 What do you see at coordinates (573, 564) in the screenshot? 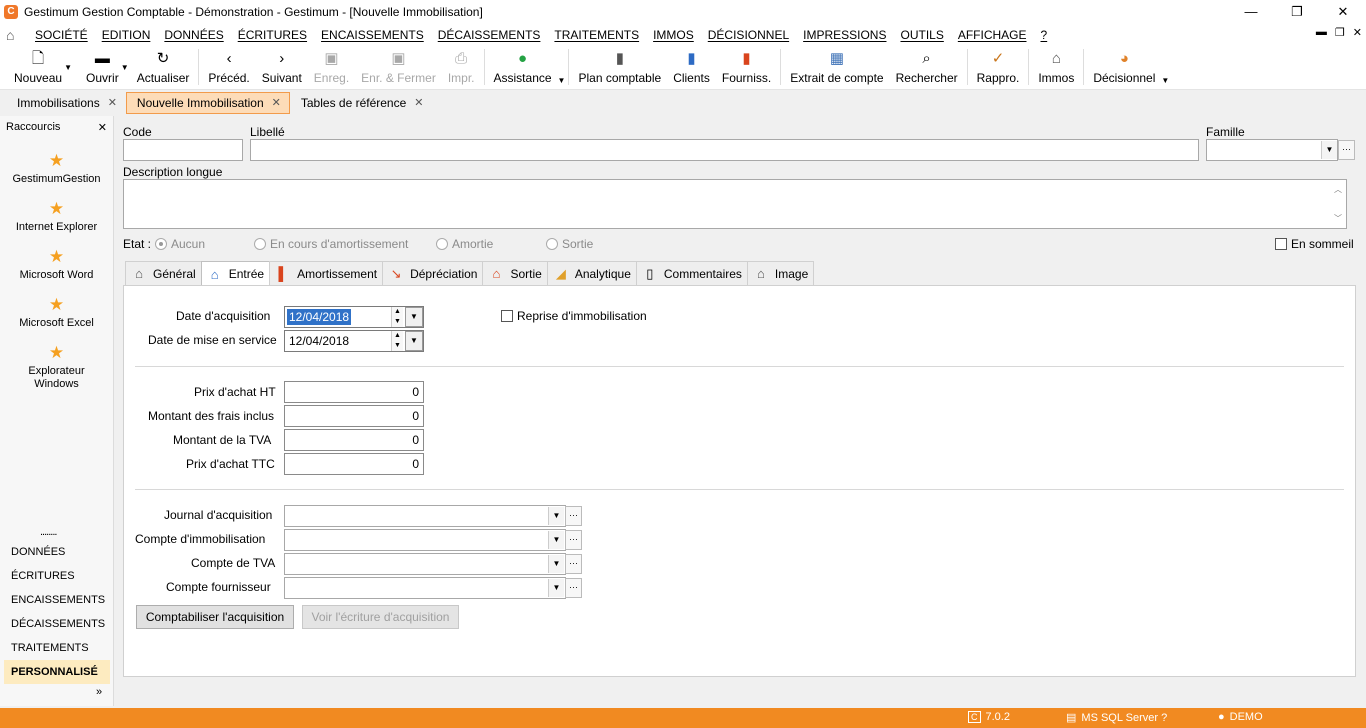
I see `compte-tva-browse-button: ···` at bounding box center [573, 564].